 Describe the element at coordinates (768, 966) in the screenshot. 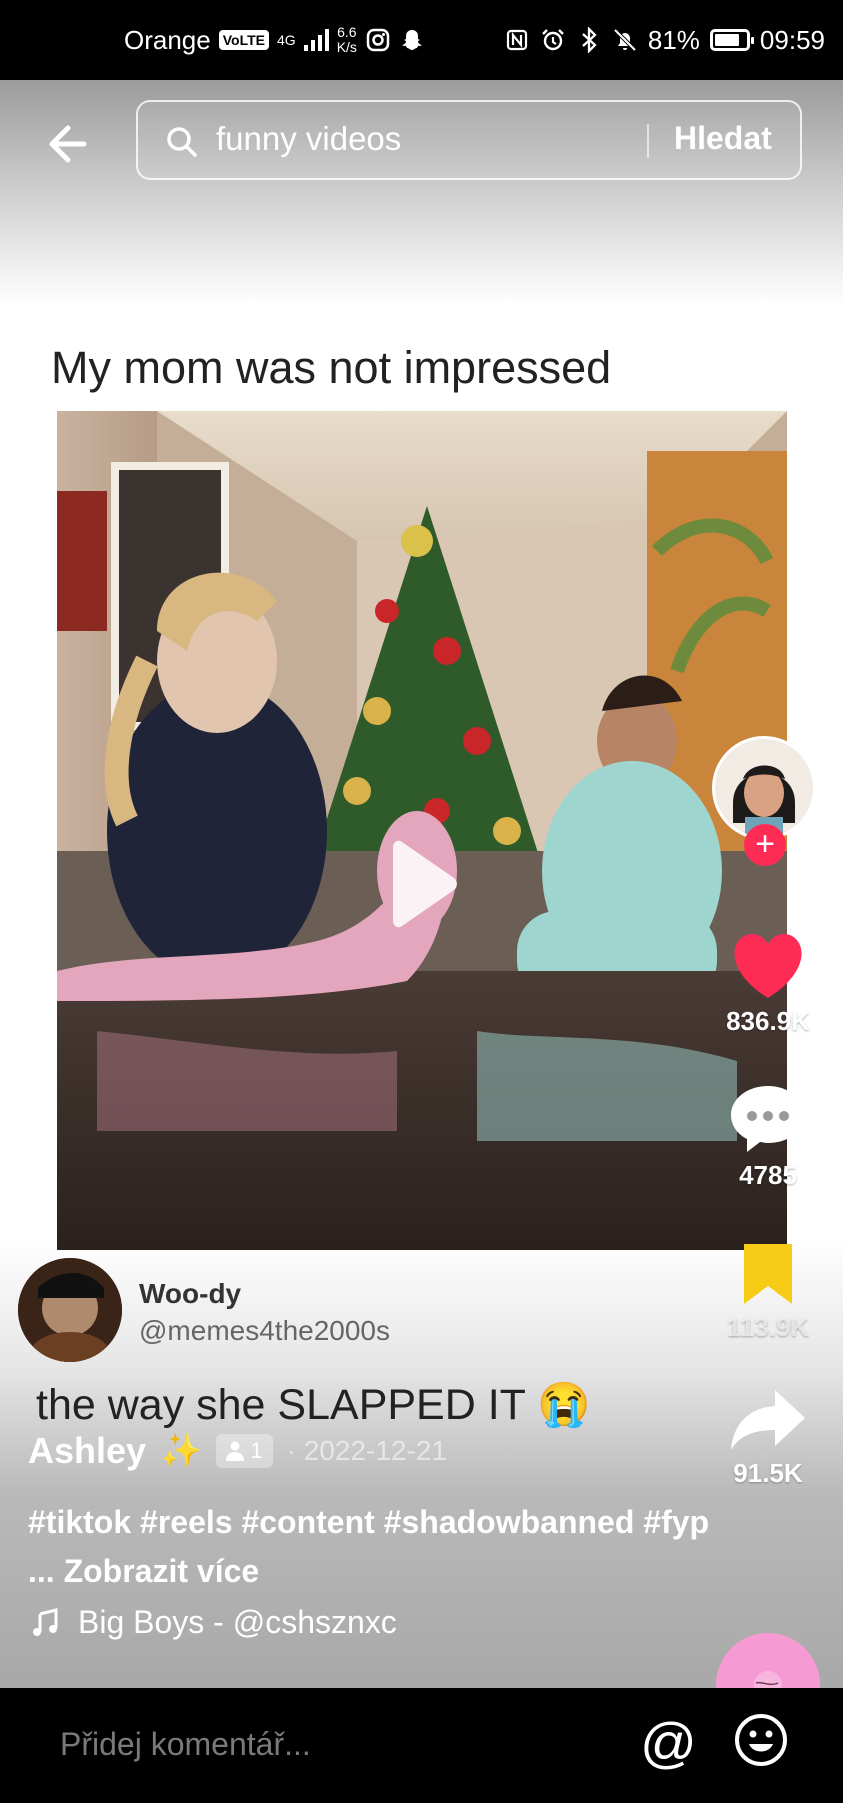

I see `heart-icon` at that location.